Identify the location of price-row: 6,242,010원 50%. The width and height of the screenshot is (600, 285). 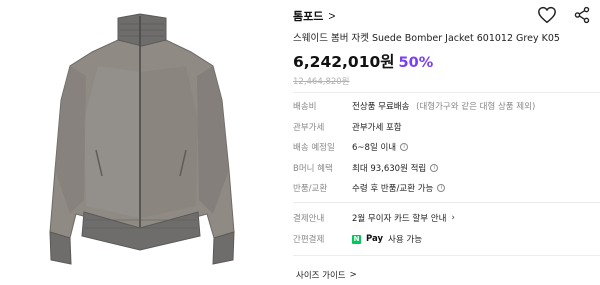
(363, 61).